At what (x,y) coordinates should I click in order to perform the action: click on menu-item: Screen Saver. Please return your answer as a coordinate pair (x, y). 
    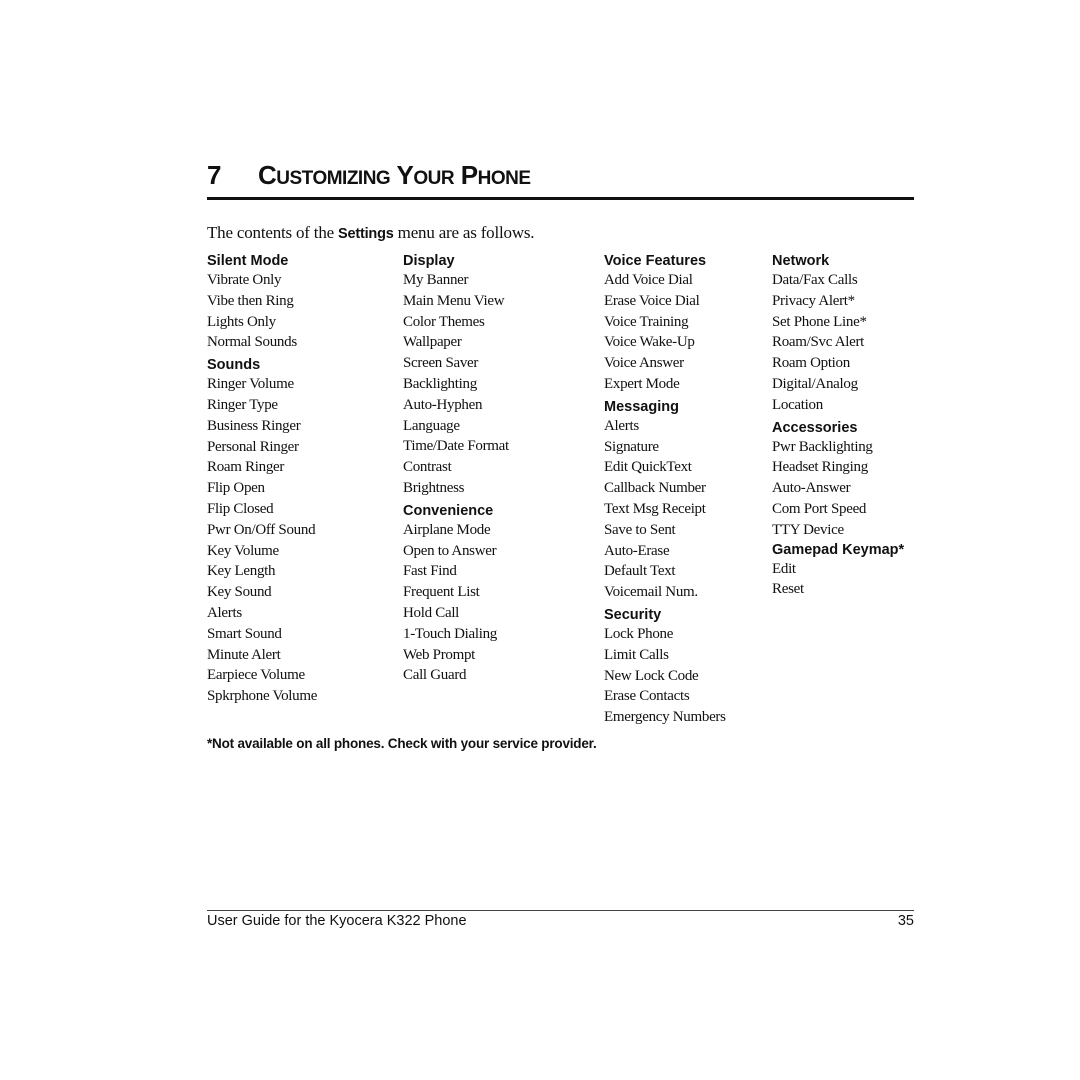
    Looking at the image, I should click on (441, 363).